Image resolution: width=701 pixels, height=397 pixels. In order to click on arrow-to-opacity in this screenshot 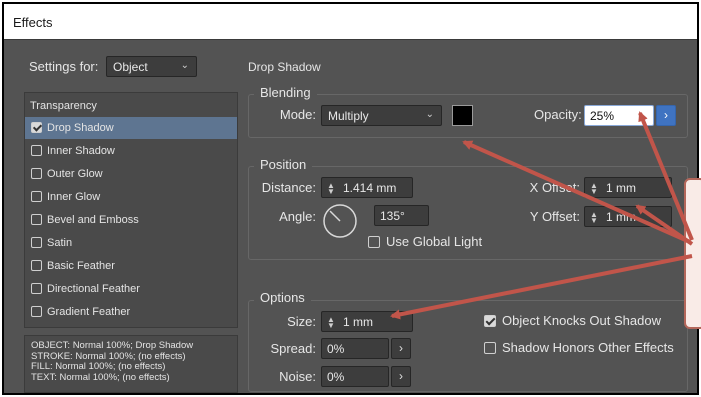, I will do `click(666, 176)`.